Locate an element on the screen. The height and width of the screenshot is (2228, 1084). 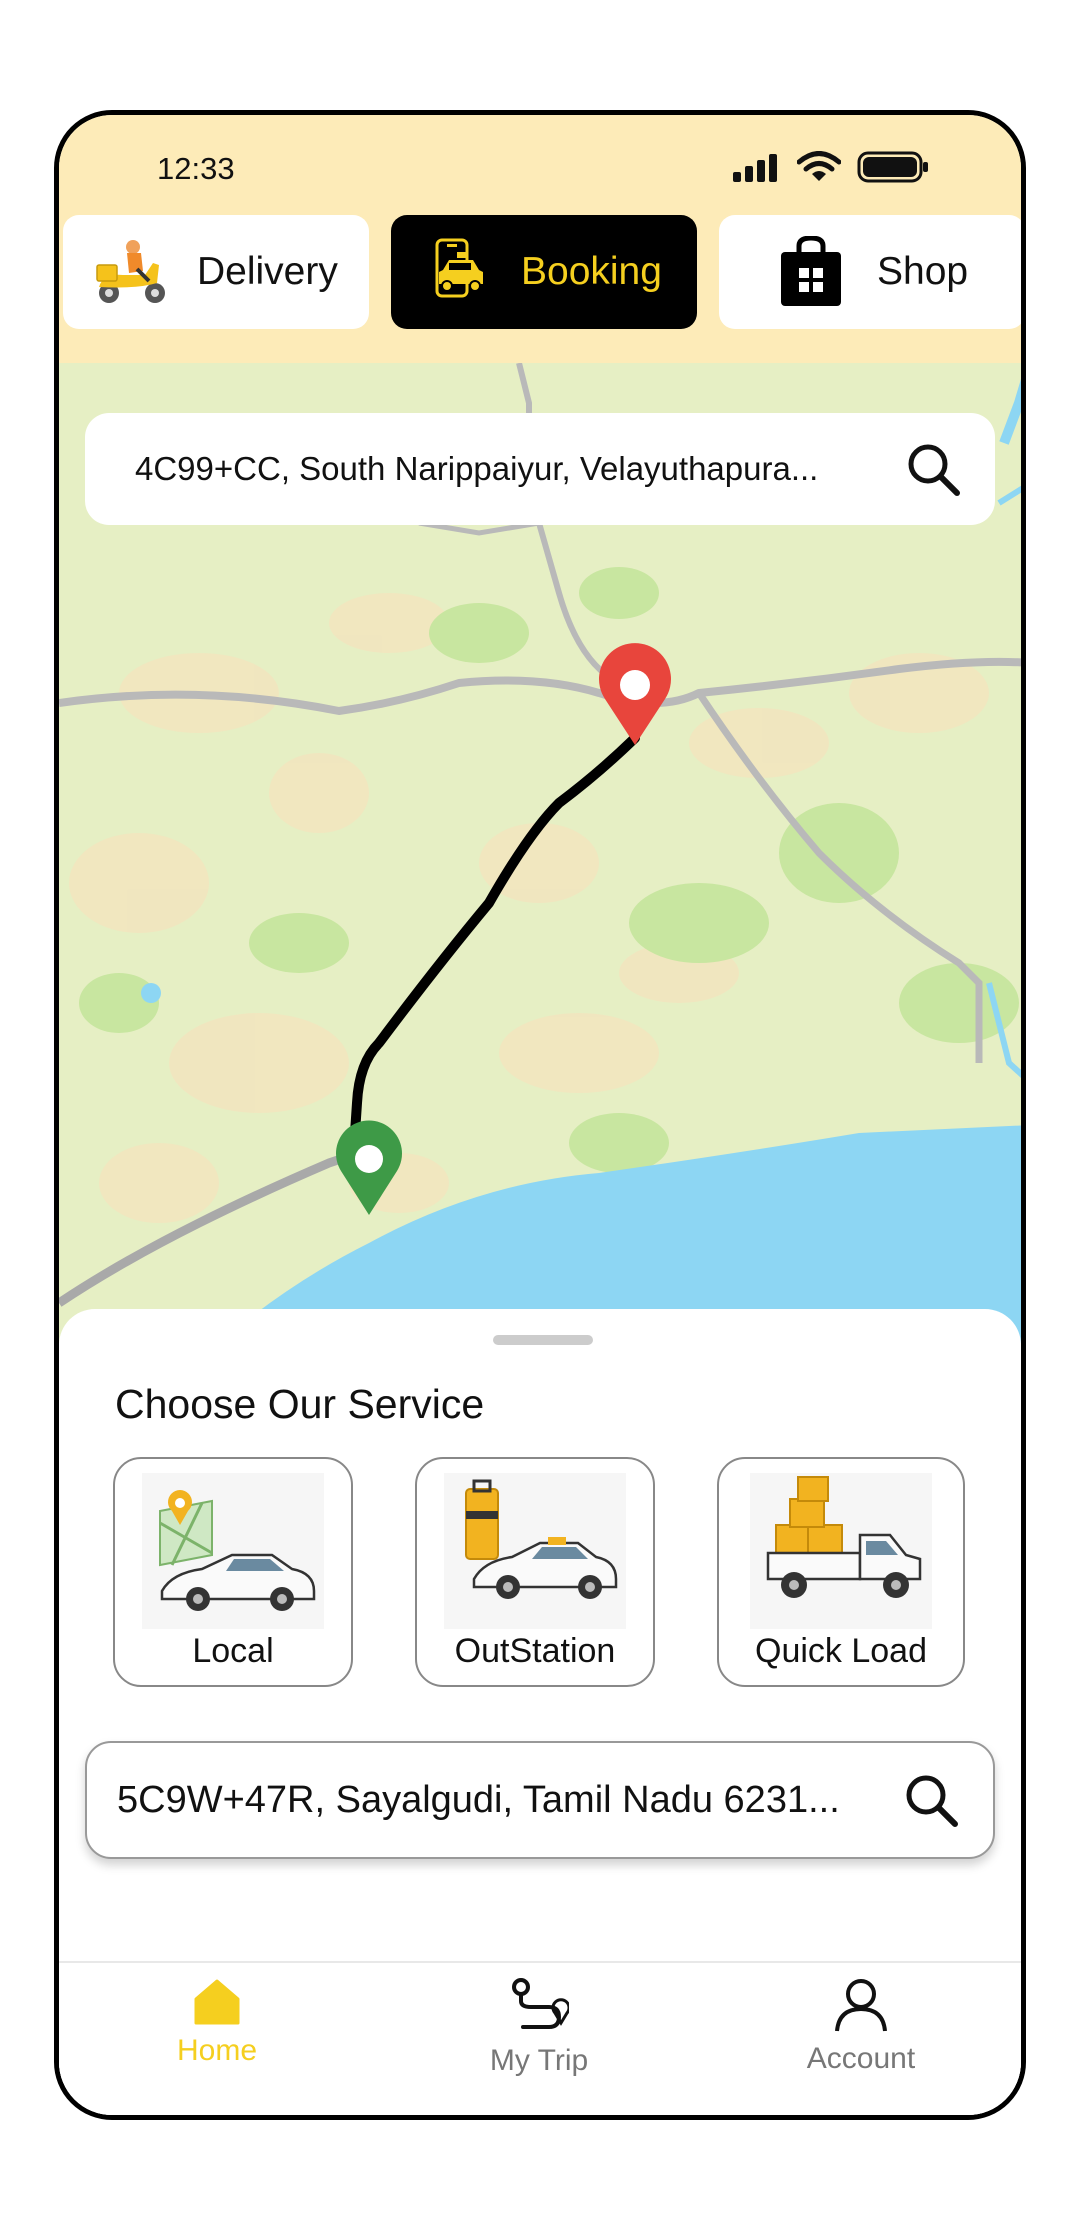
service-card-quick-load: Quick Load is located at coordinates (841, 1572).